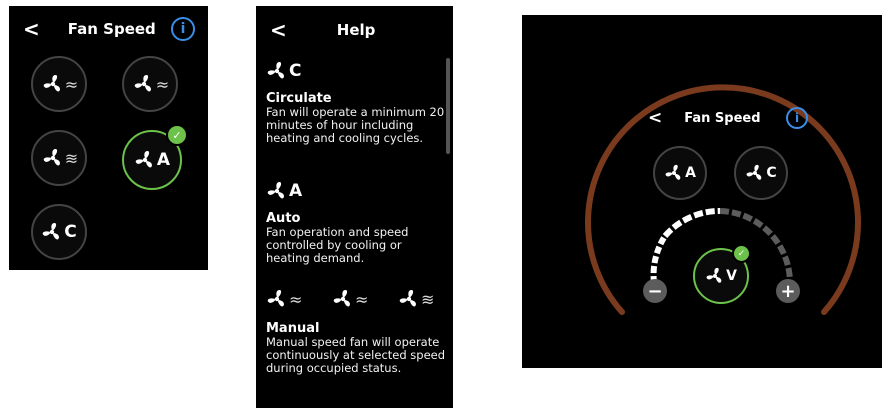 The image size is (882, 408). Describe the element at coordinates (299, 98) in the screenshot. I see `help-item-title: Circulate` at that location.